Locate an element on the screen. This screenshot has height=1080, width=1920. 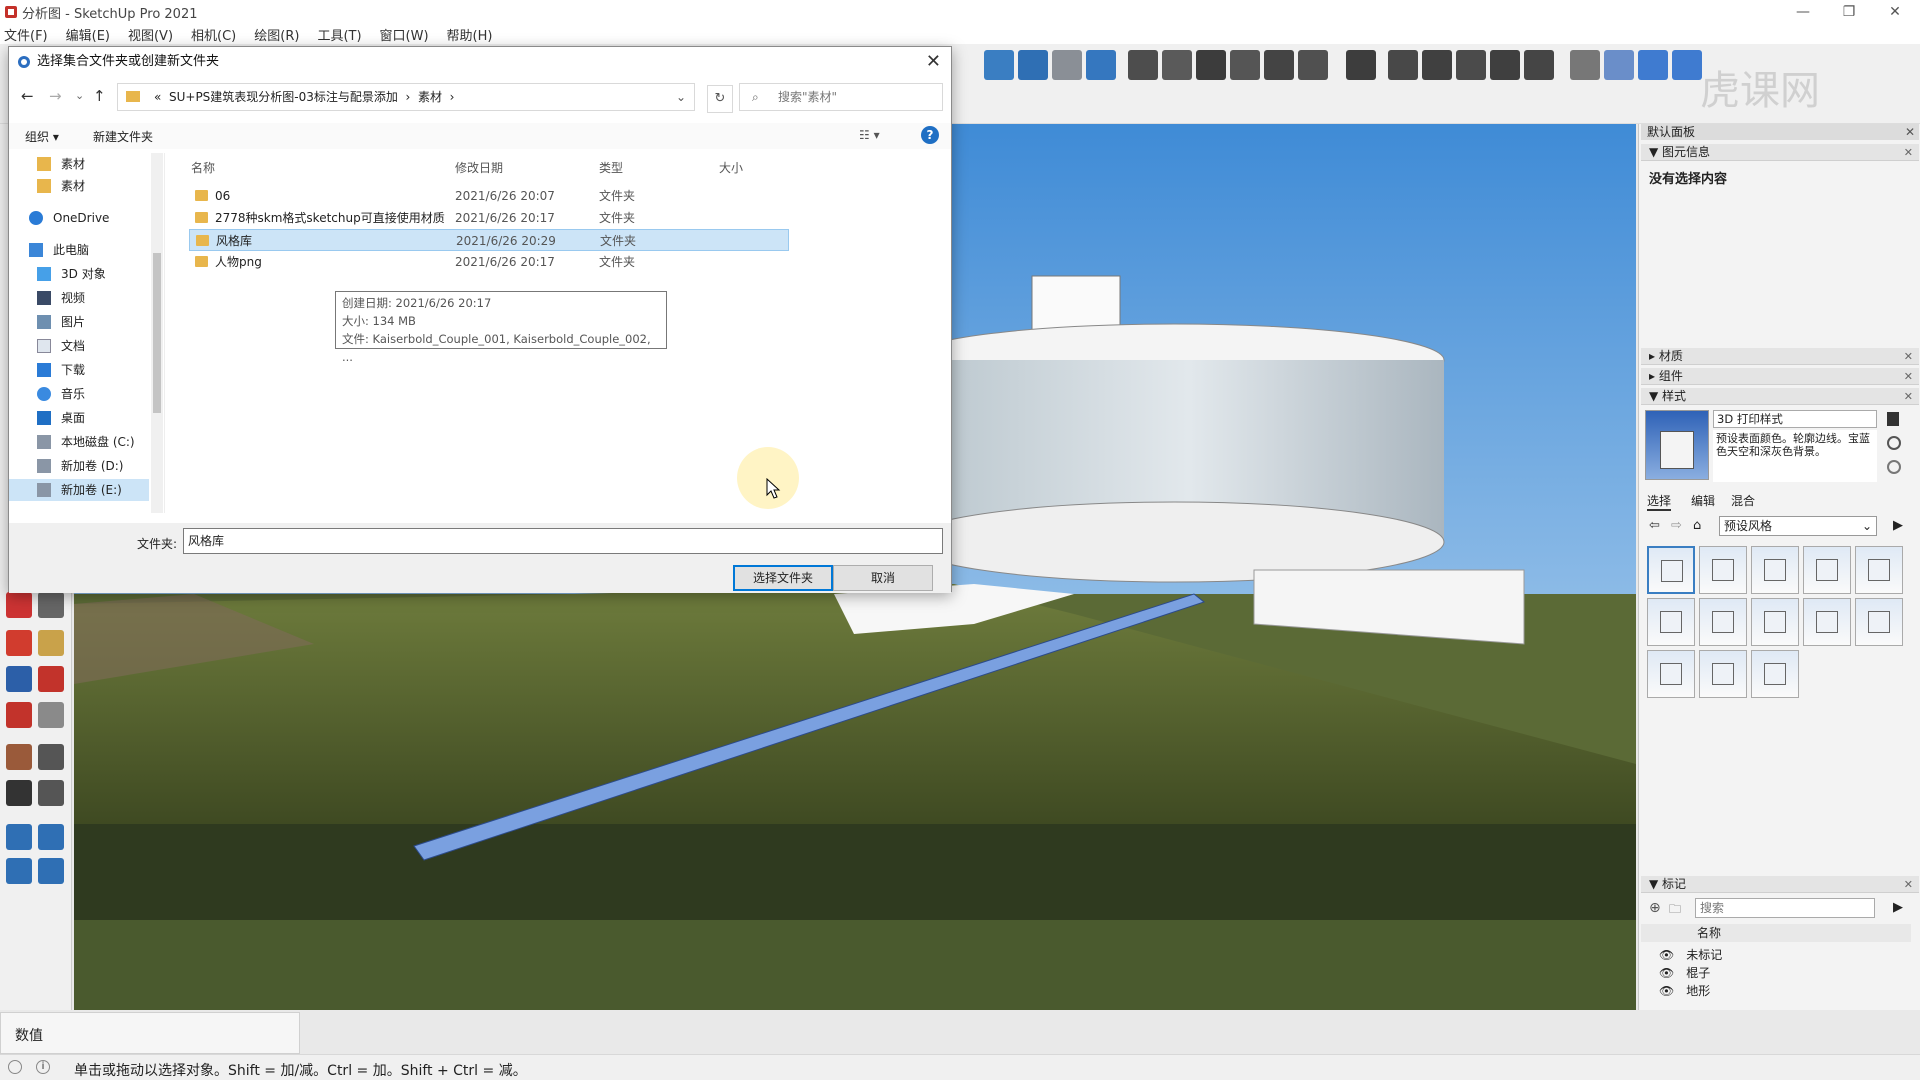
measurements-box: 数值 is located at coordinates (150, 1033).